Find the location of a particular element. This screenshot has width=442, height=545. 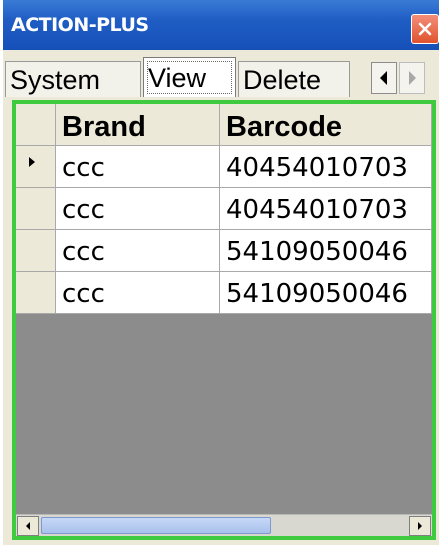

grid-header: Brand Barcode is located at coordinates (224, 125).